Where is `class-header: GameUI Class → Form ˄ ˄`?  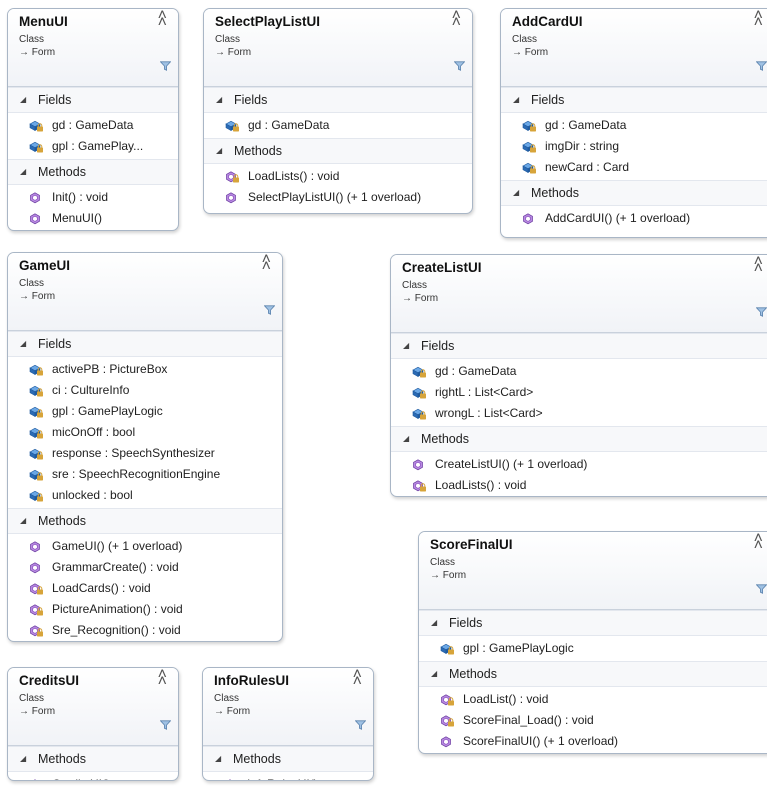 class-header: GameUI Class → Form ˄ ˄ is located at coordinates (145, 292).